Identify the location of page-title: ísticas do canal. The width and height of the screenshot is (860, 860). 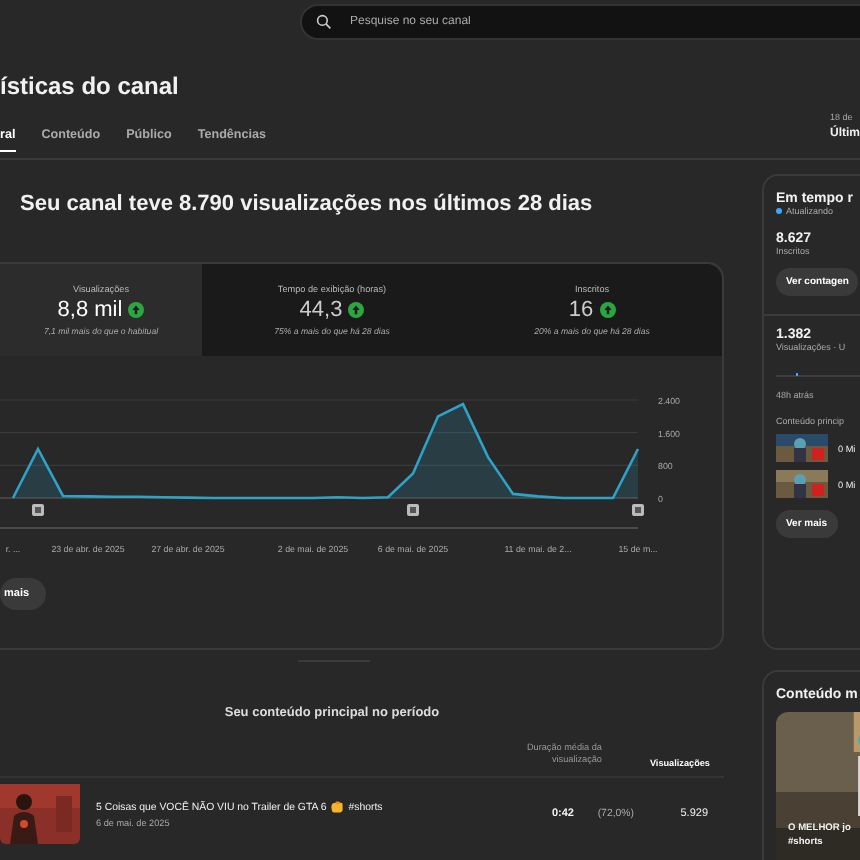
(90, 86).